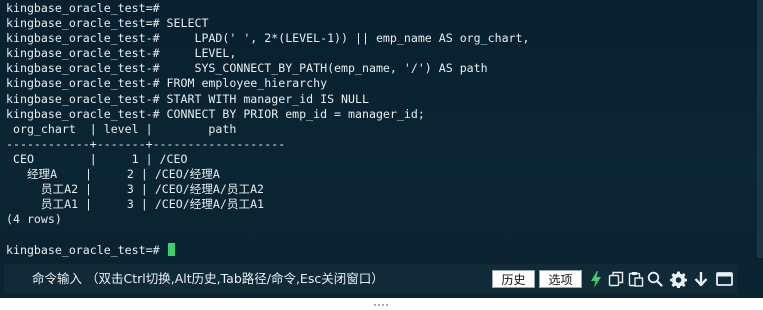 This screenshot has height=310, width=763. What do you see at coordinates (636, 279) in the screenshot?
I see `paste-icon` at bounding box center [636, 279].